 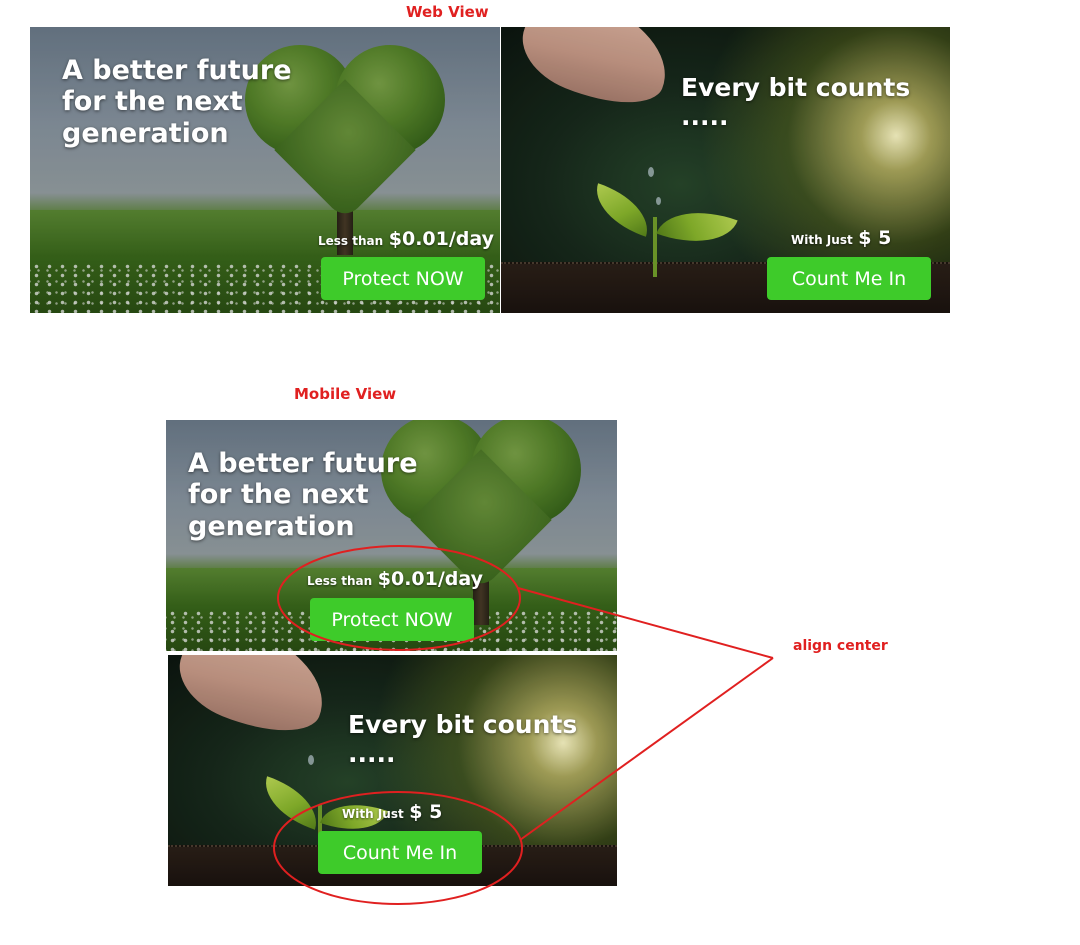 I want to click on align-center-label: align center, so click(x=840, y=646).